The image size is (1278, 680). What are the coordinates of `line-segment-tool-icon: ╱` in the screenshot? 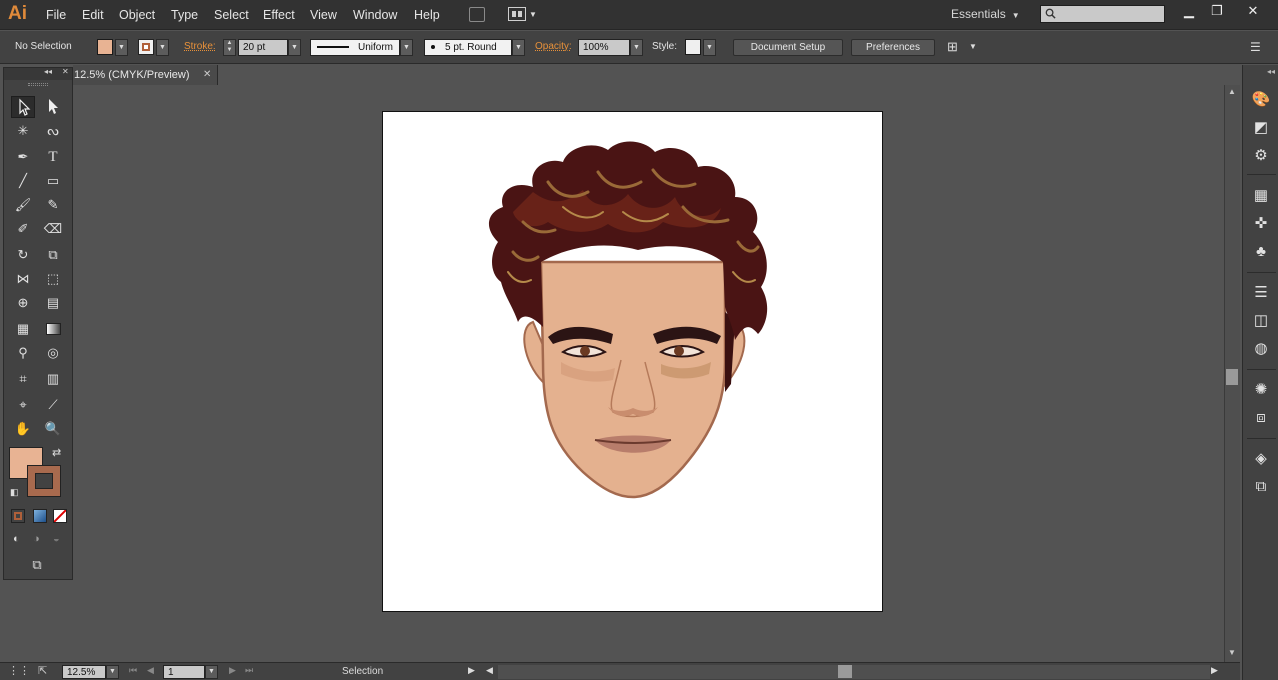 It's located at (23, 181).